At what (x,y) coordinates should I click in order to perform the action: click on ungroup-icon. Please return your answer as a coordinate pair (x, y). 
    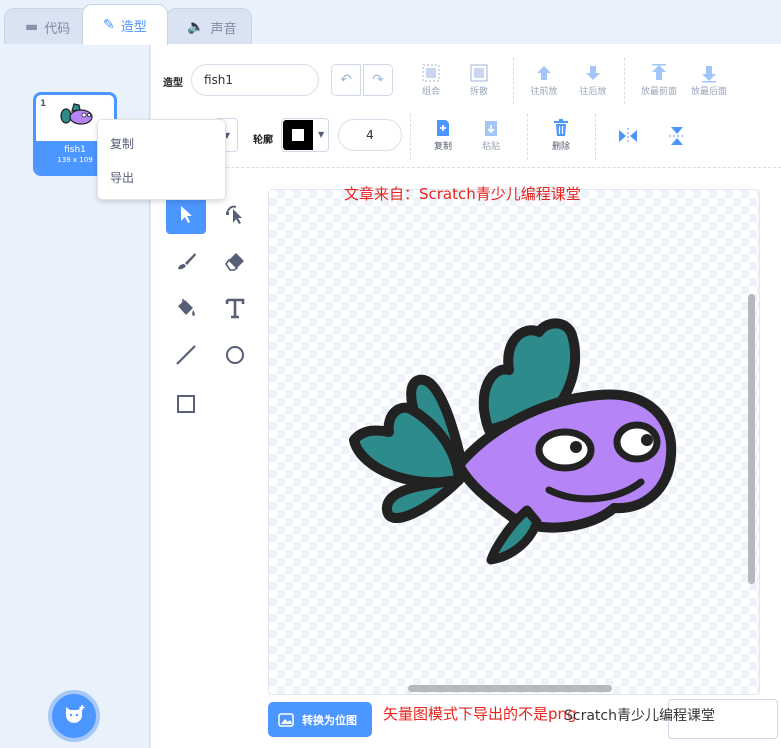
    Looking at the image, I should click on (479, 73).